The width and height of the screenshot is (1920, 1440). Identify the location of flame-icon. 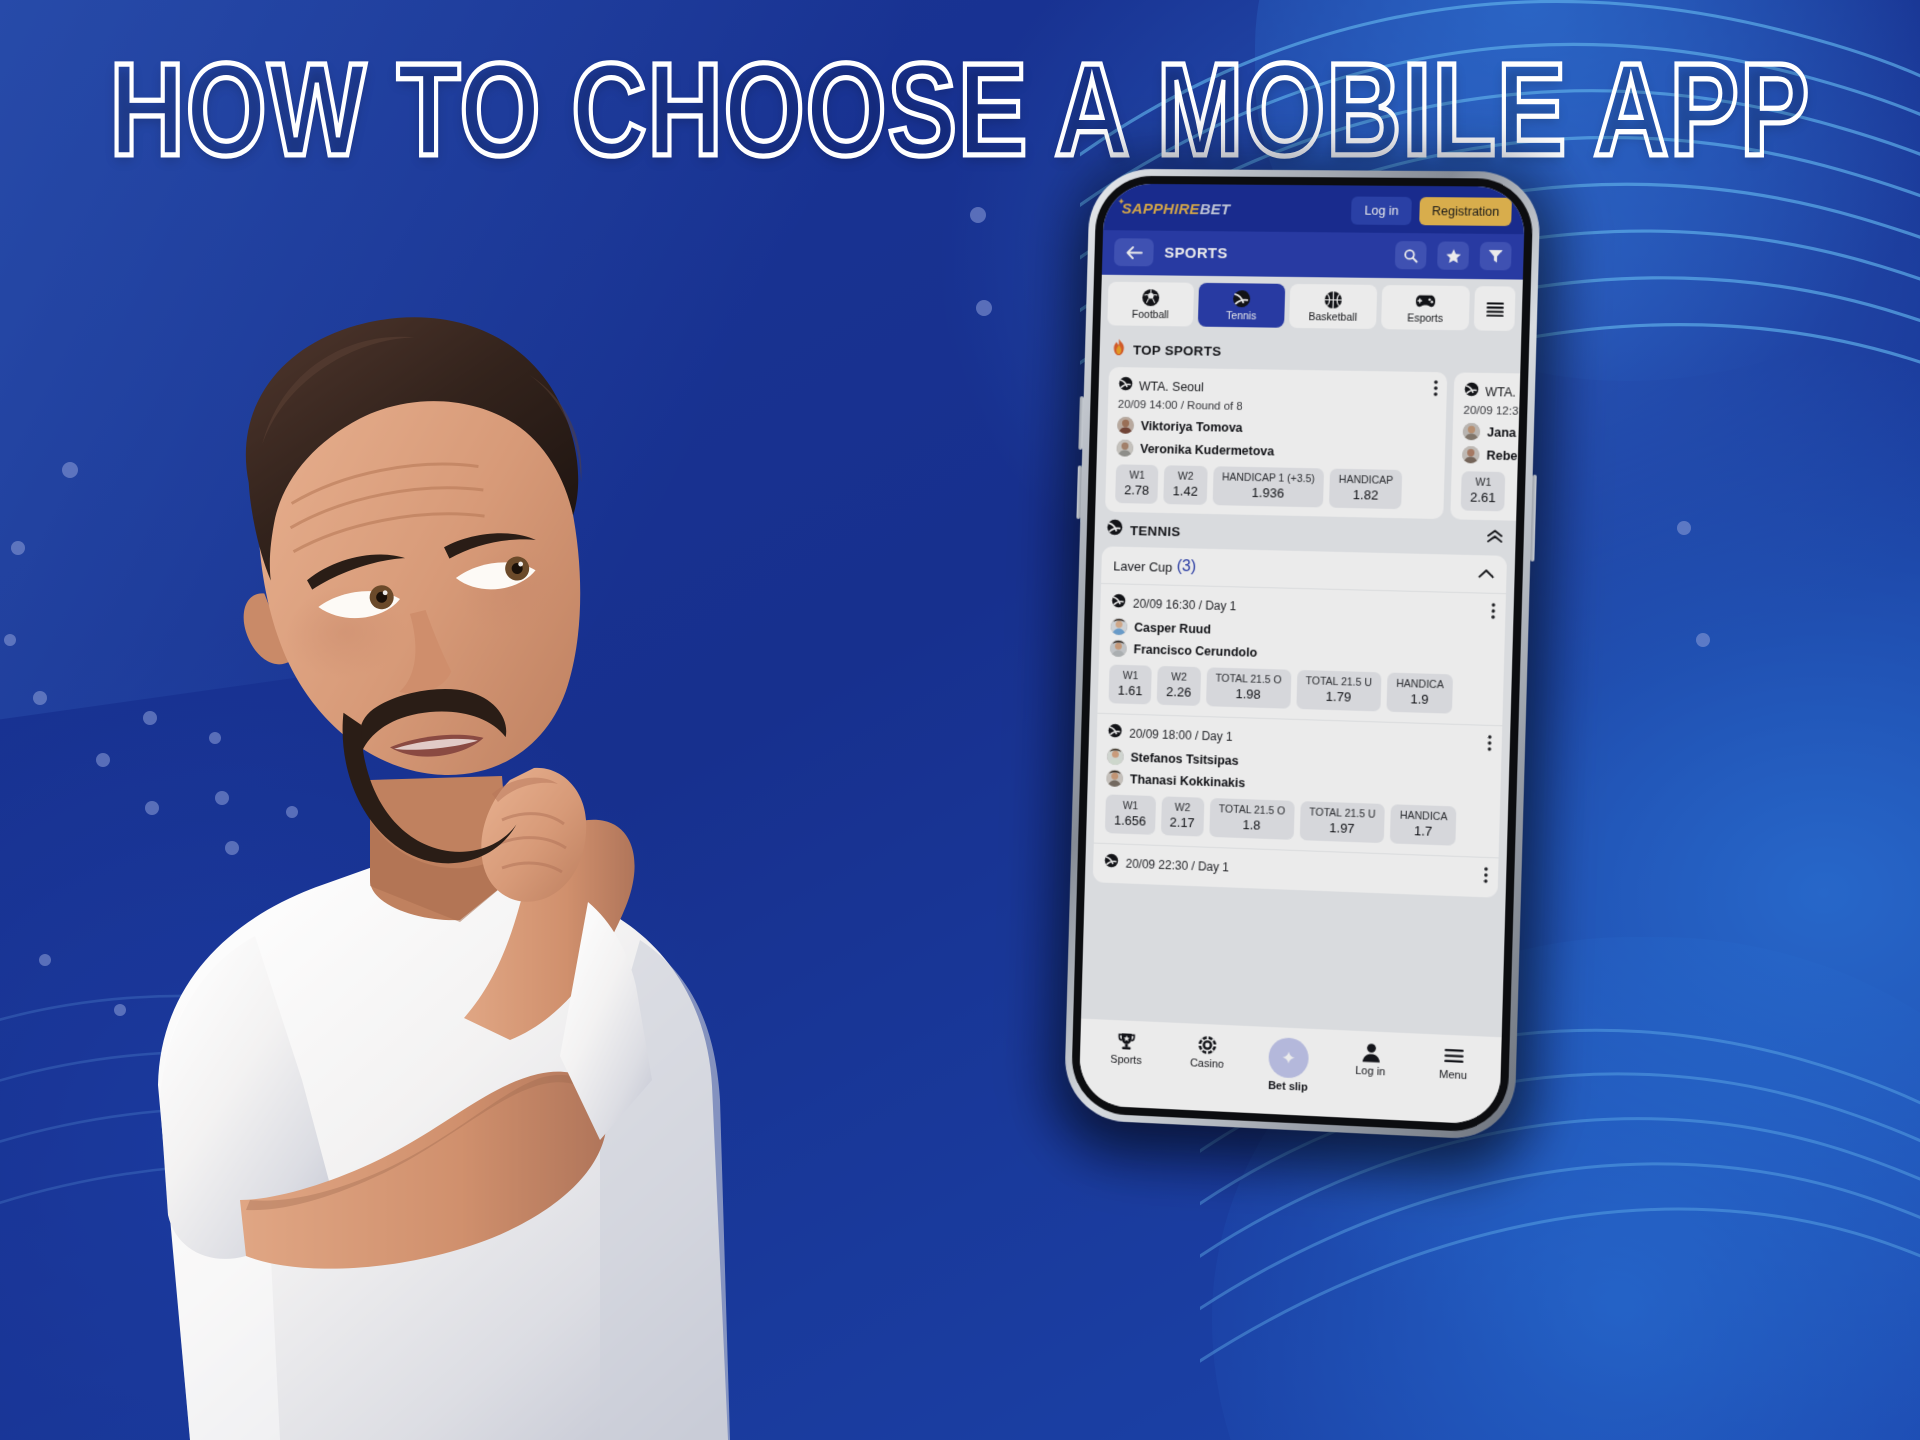
(1118, 349).